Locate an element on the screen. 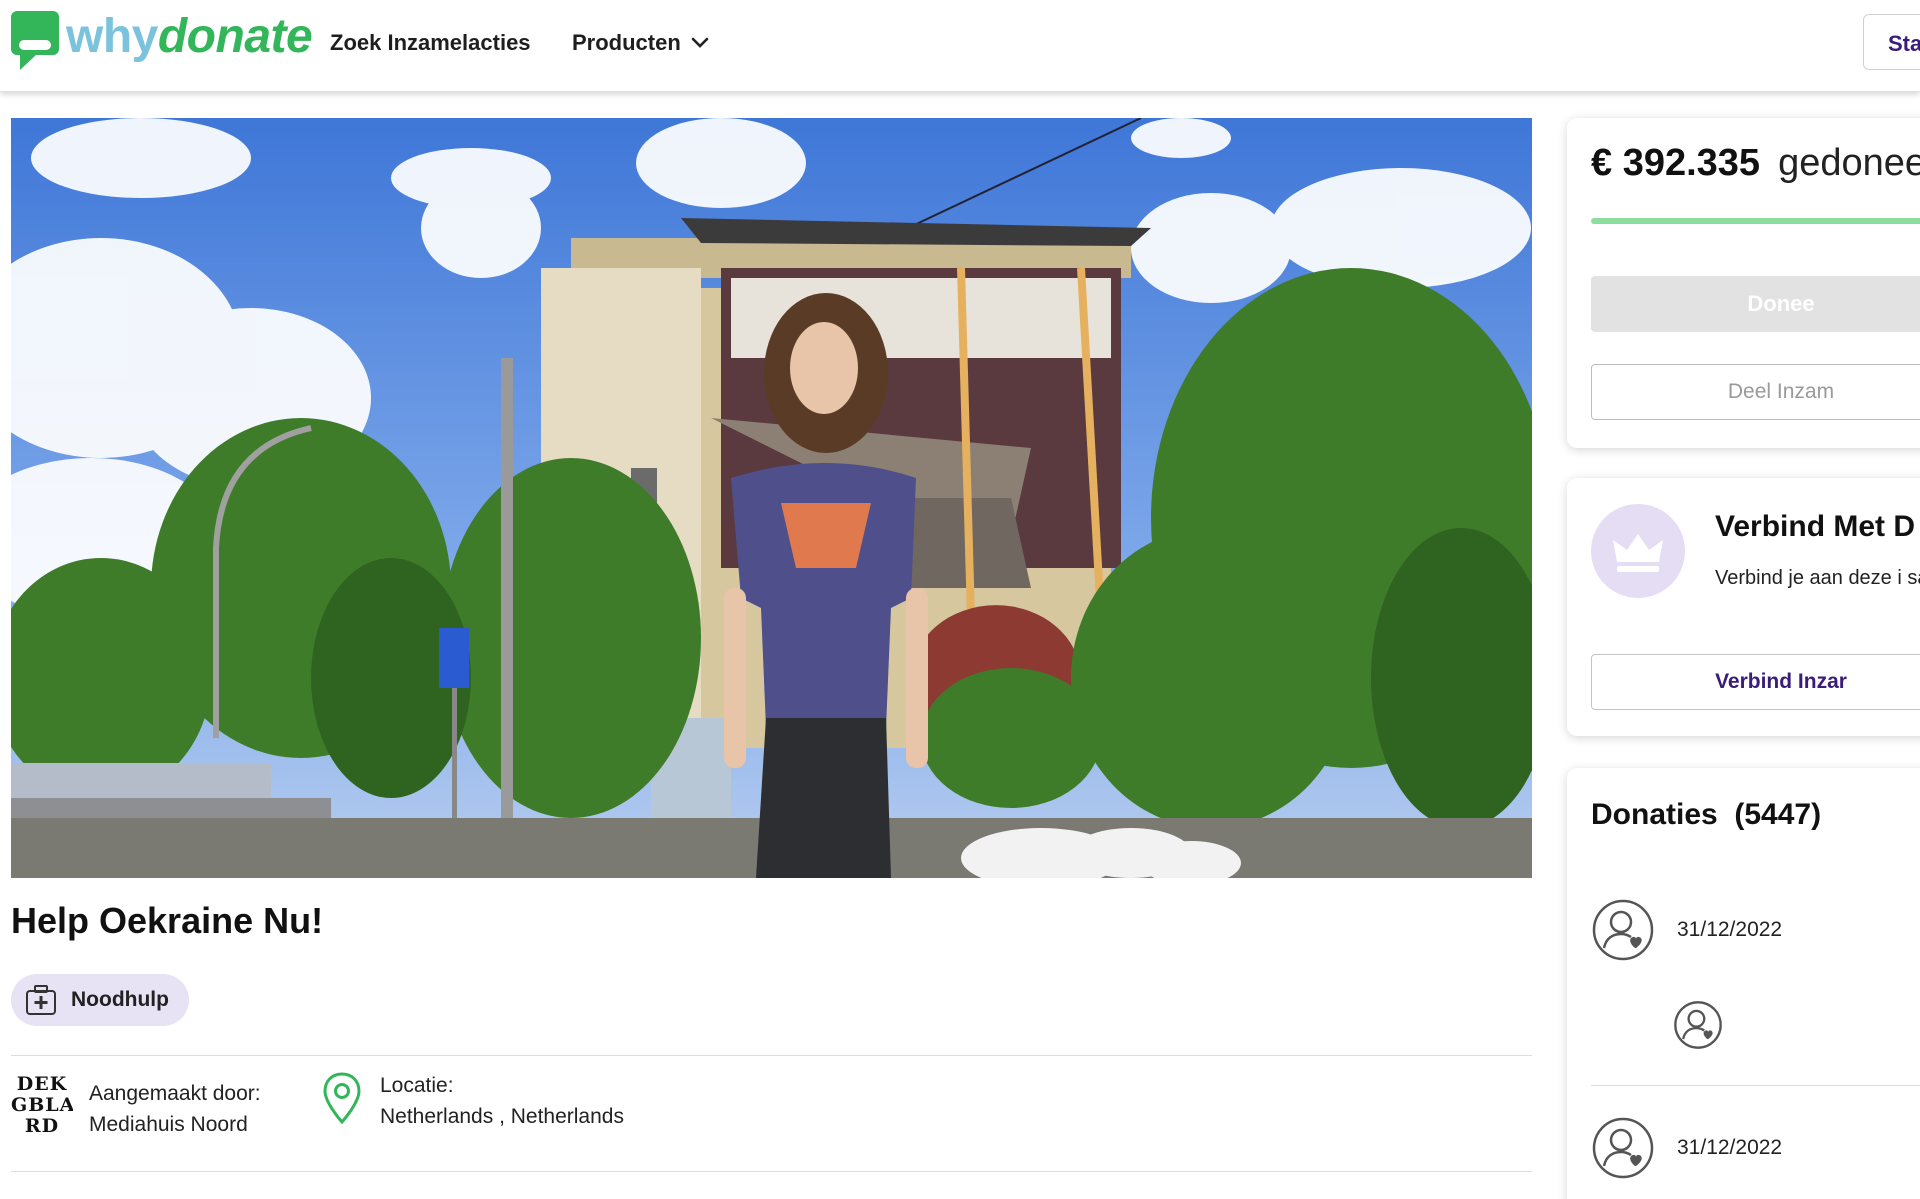 This screenshot has height=1199, width=1920. creator-logo-line: GBLA is located at coordinates (42, 1105).